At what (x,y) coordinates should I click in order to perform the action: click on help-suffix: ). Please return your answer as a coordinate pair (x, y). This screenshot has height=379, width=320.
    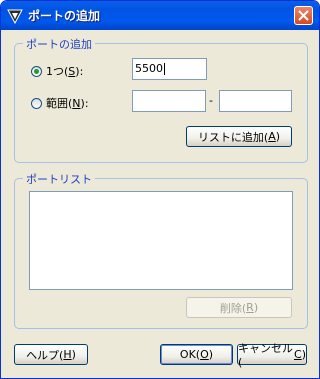
    Looking at the image, I should click on (73, 354).